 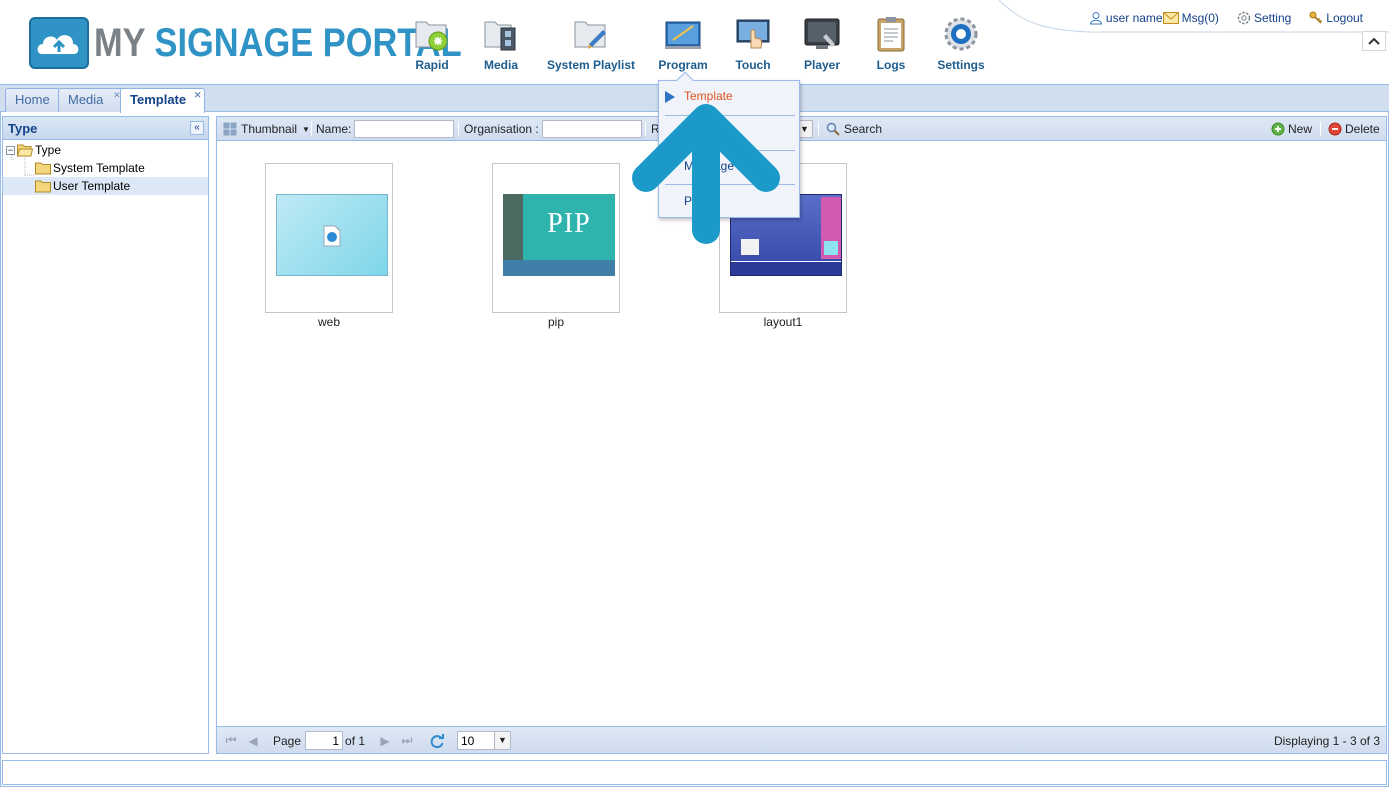 I want to click on name-filter: Name:, so click(x=385, y=129).